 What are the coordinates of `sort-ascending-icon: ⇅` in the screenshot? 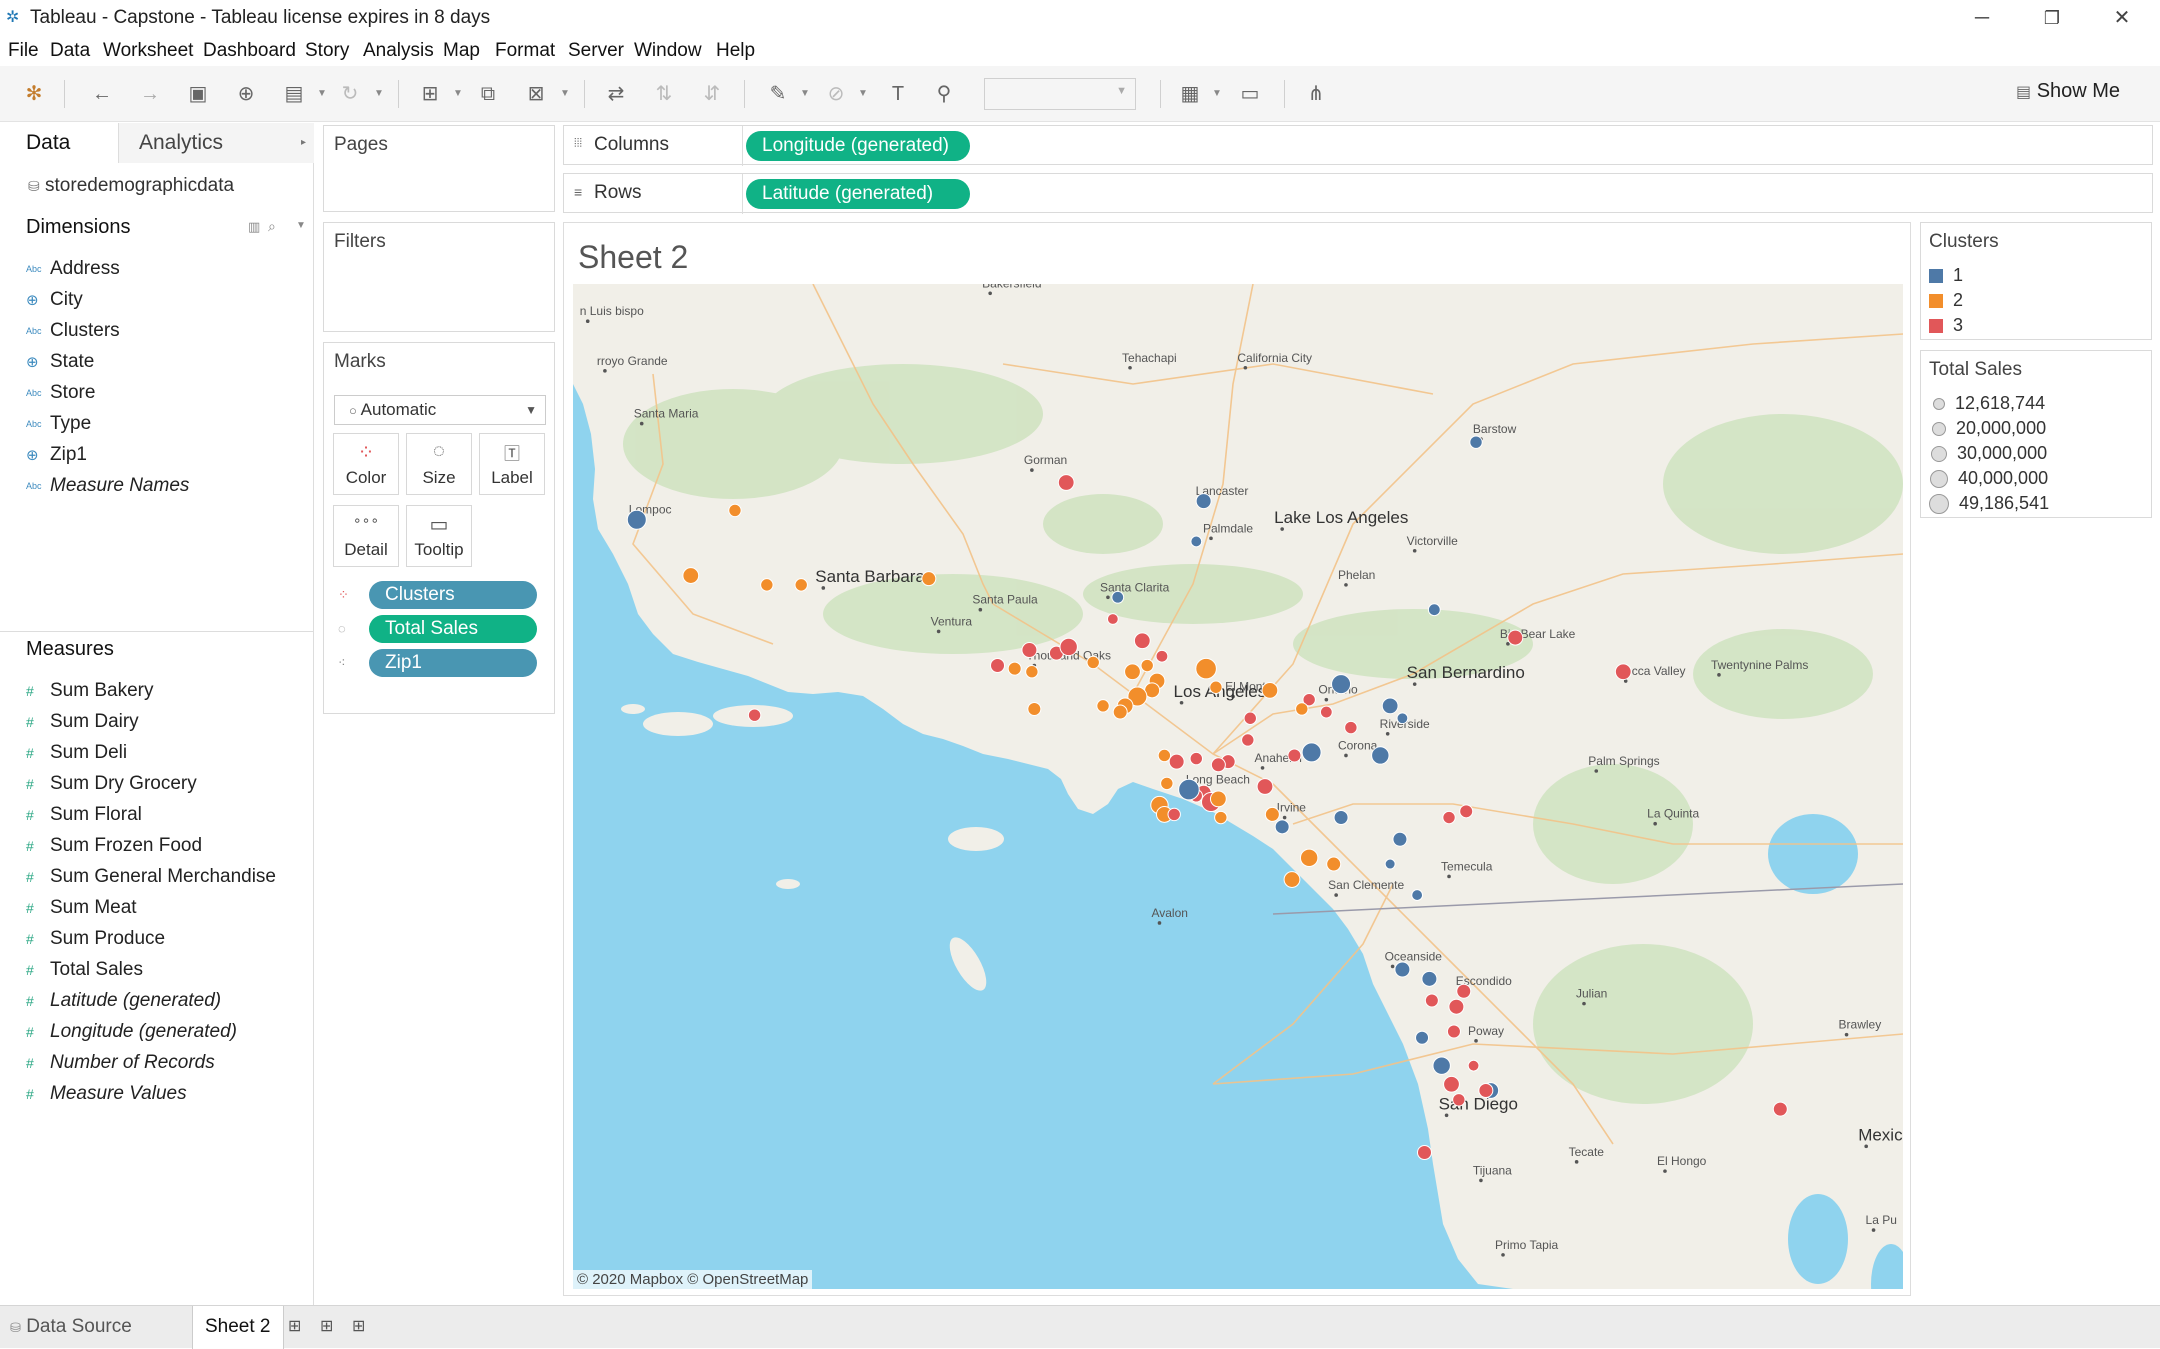 It's located at (664, 94).